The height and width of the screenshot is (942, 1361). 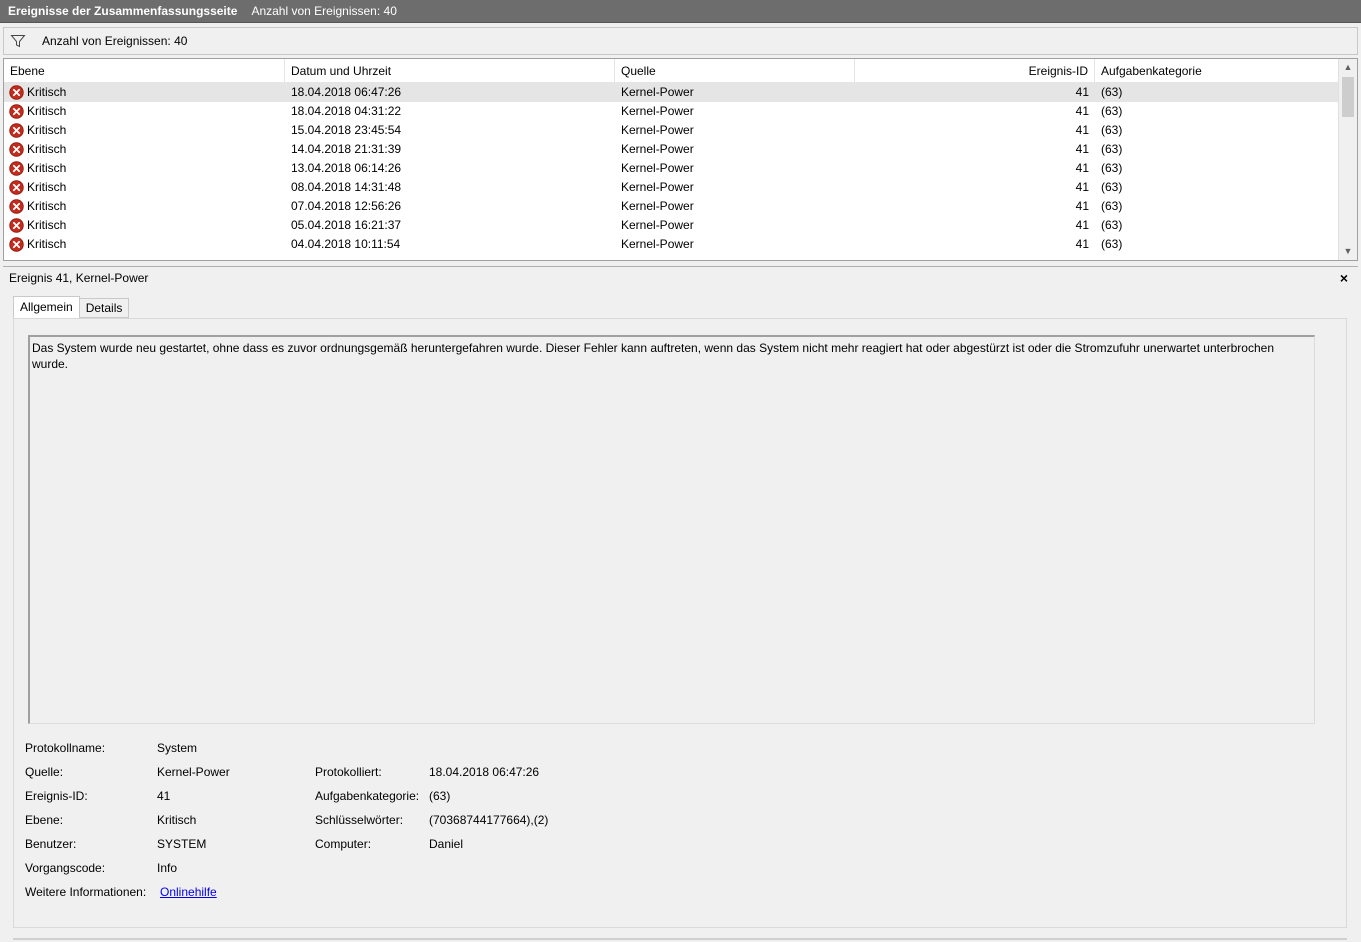 What do you see at coordinates (975, 71) in the screenshot?
I see `column-header-event-id: Ereignis-ID` at bounding box center [975, 71].